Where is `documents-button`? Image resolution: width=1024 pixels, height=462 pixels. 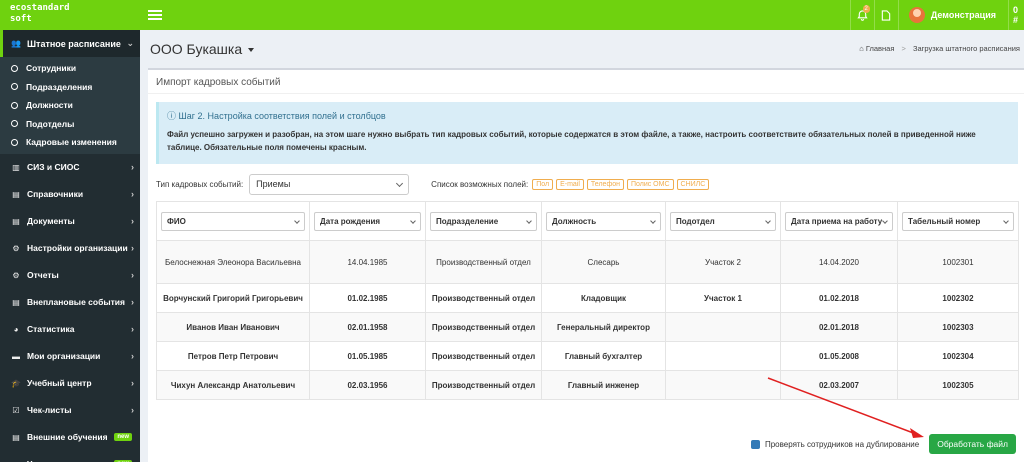
documents-button is located at coordinates (885, 15).